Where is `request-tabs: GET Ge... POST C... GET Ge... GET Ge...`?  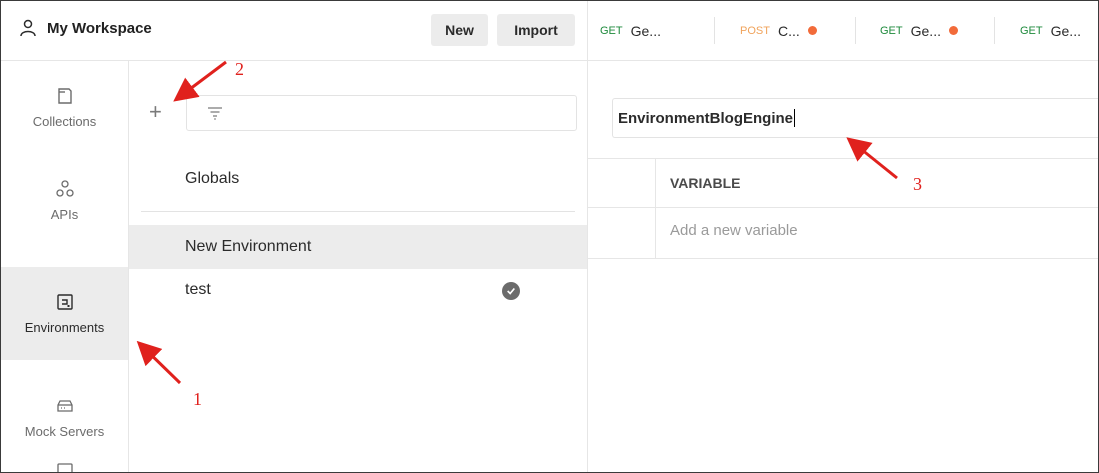
request-tabs: GET Ge... POST C... GET Ge... GET Ge... is located at coordinates (843, 31).